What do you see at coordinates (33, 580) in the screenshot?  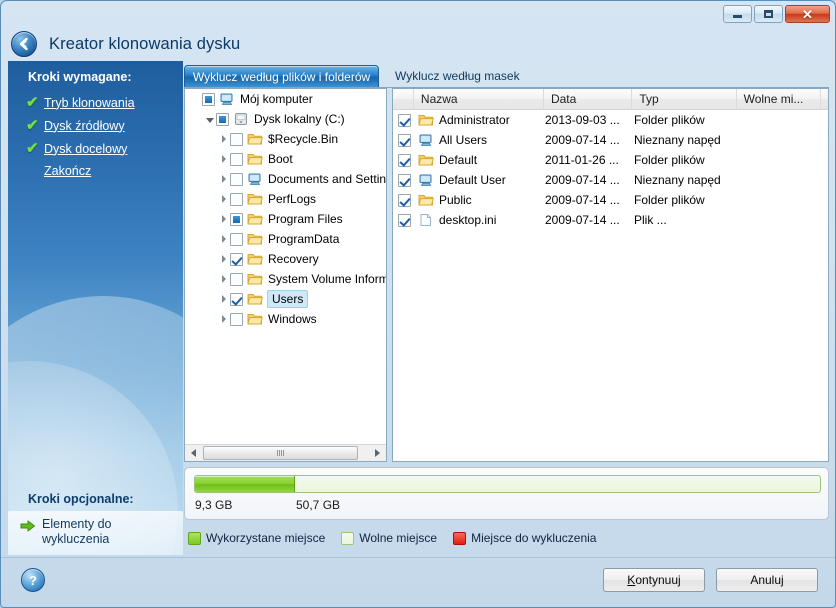 I see `help-button: ?` at bounding box center [33, 580].